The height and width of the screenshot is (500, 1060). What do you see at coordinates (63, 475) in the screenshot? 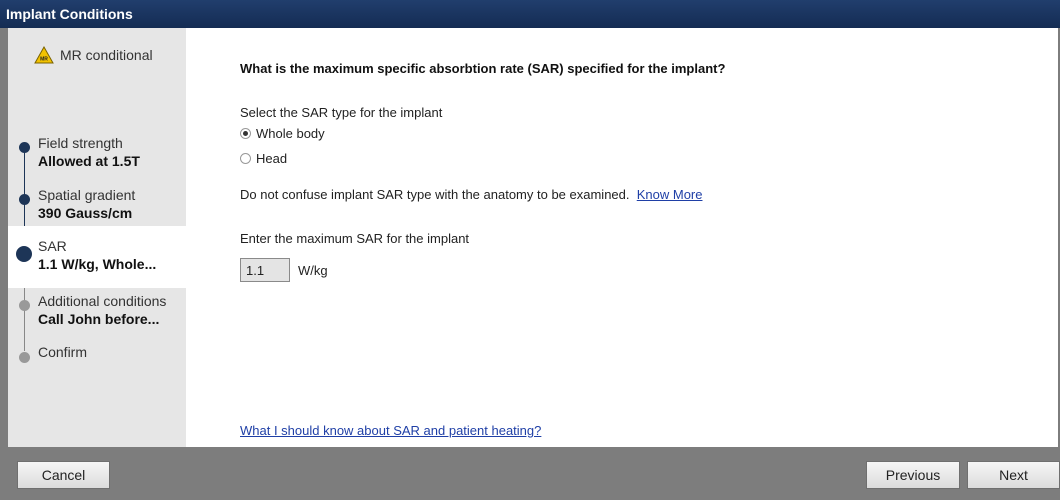
I see `cancel-button: Cancel` at bounding box center [63, 475].